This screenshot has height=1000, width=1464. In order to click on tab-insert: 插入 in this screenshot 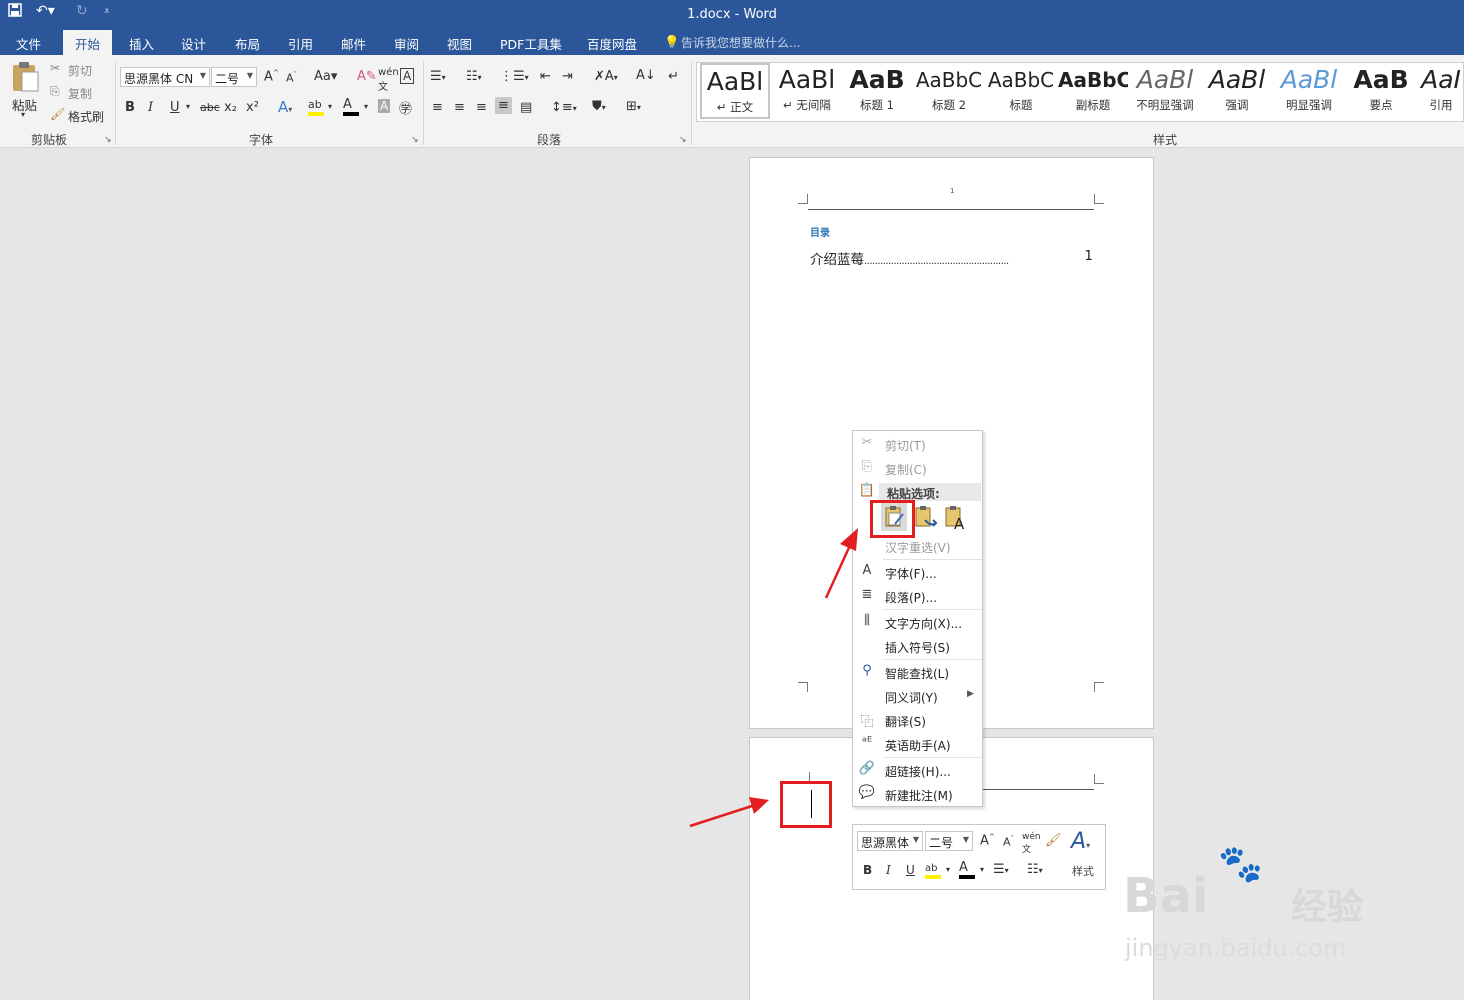, I will do `click(141, 43)`.